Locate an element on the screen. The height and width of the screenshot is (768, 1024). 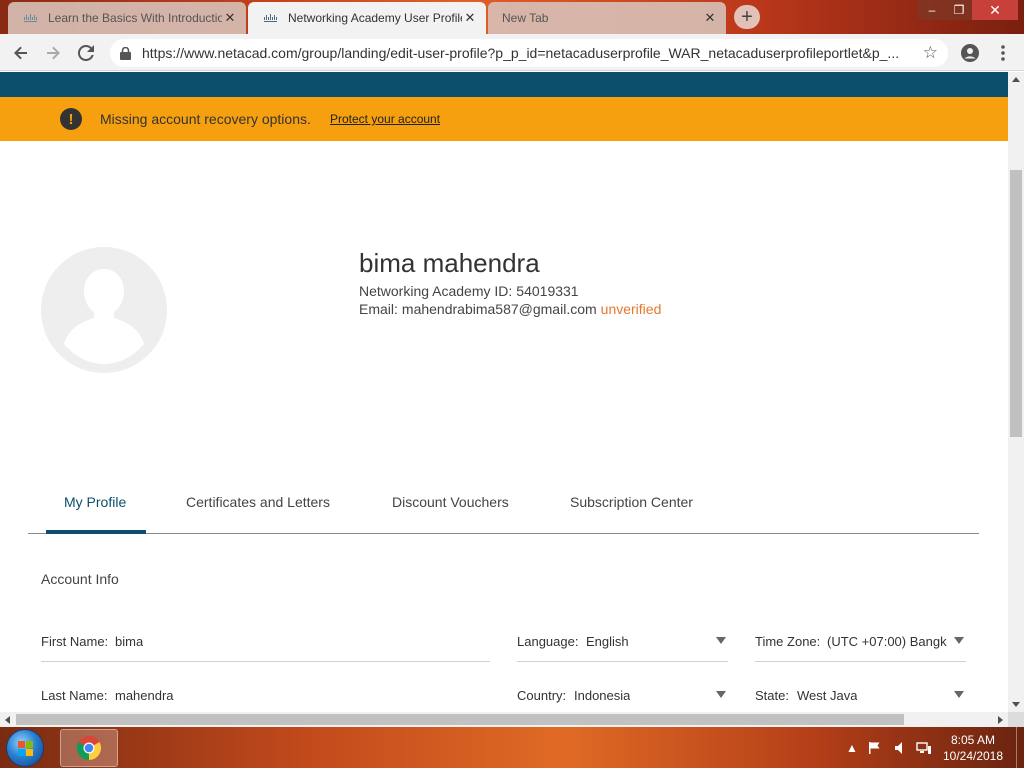
scrollbar-corner is located at coordinates (1016, 719).